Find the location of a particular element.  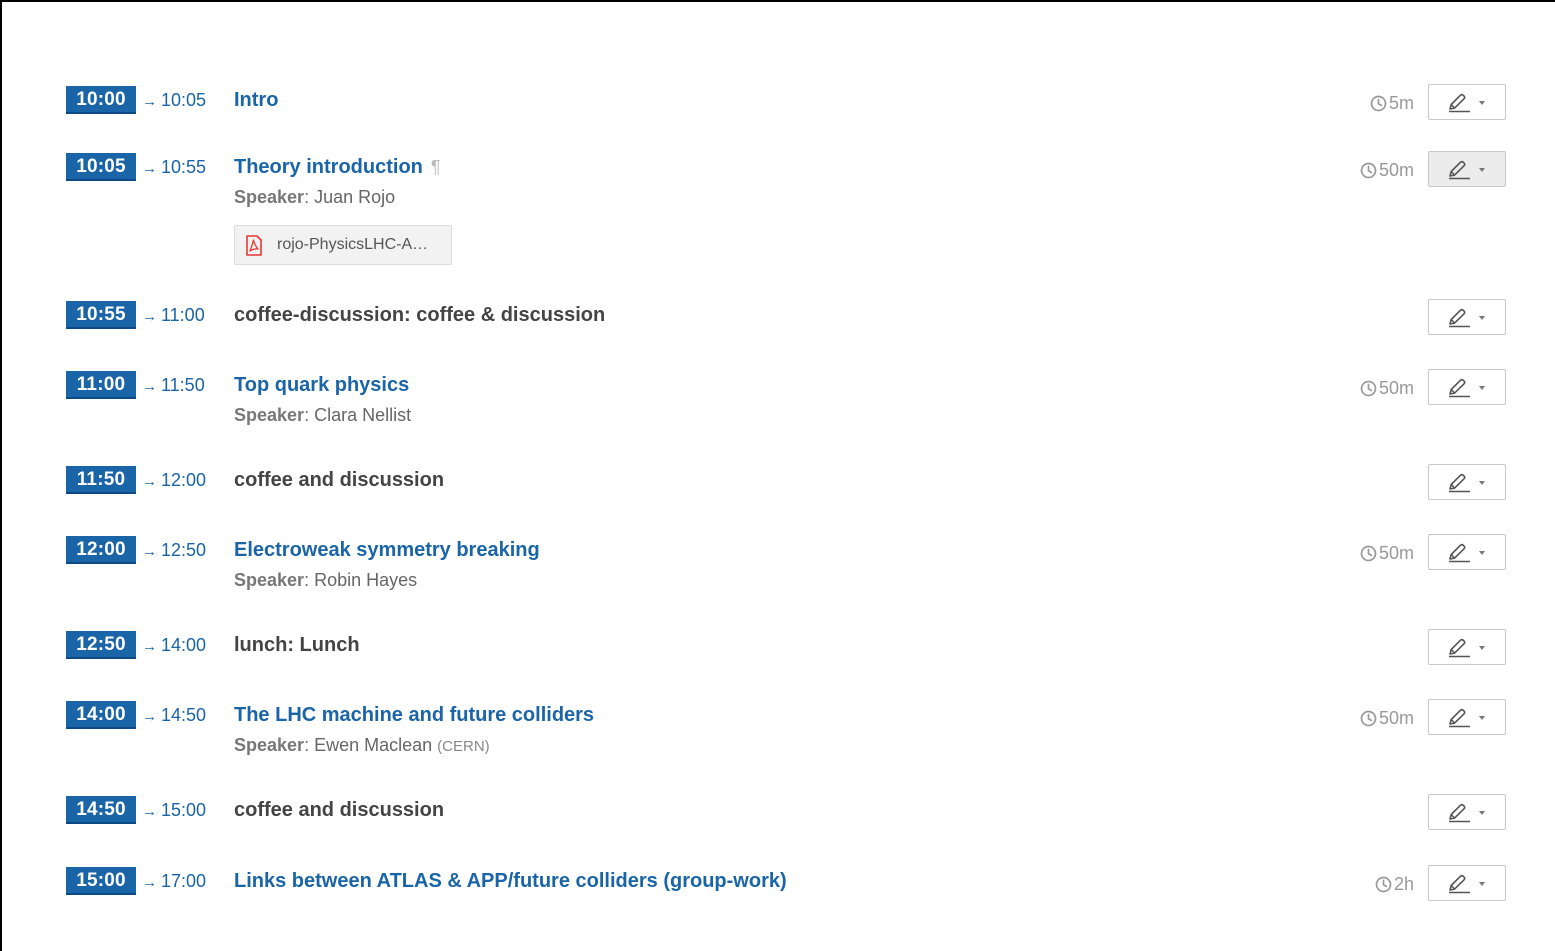

duration-value: 5m is located at coordinates (1401, 103).